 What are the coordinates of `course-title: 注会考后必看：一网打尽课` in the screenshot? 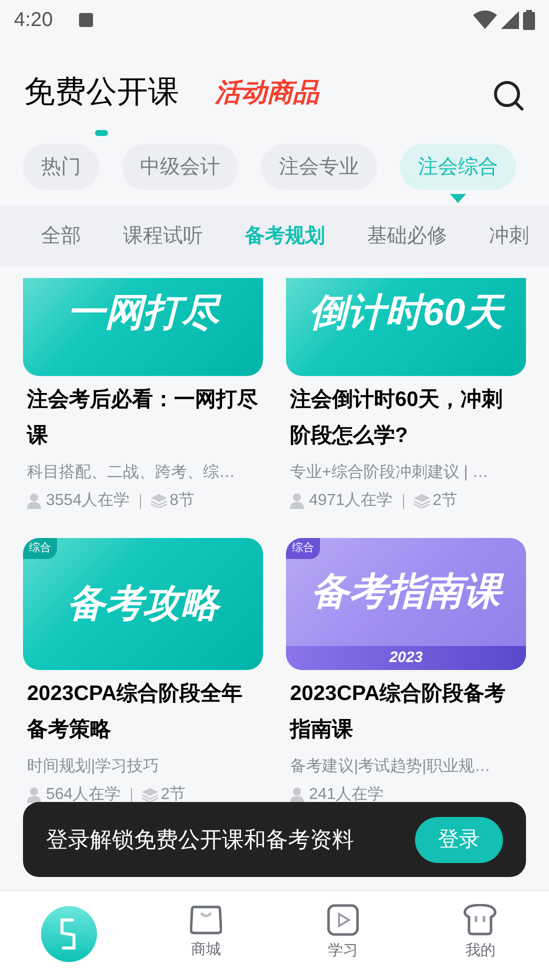 It's located at (143, 418).